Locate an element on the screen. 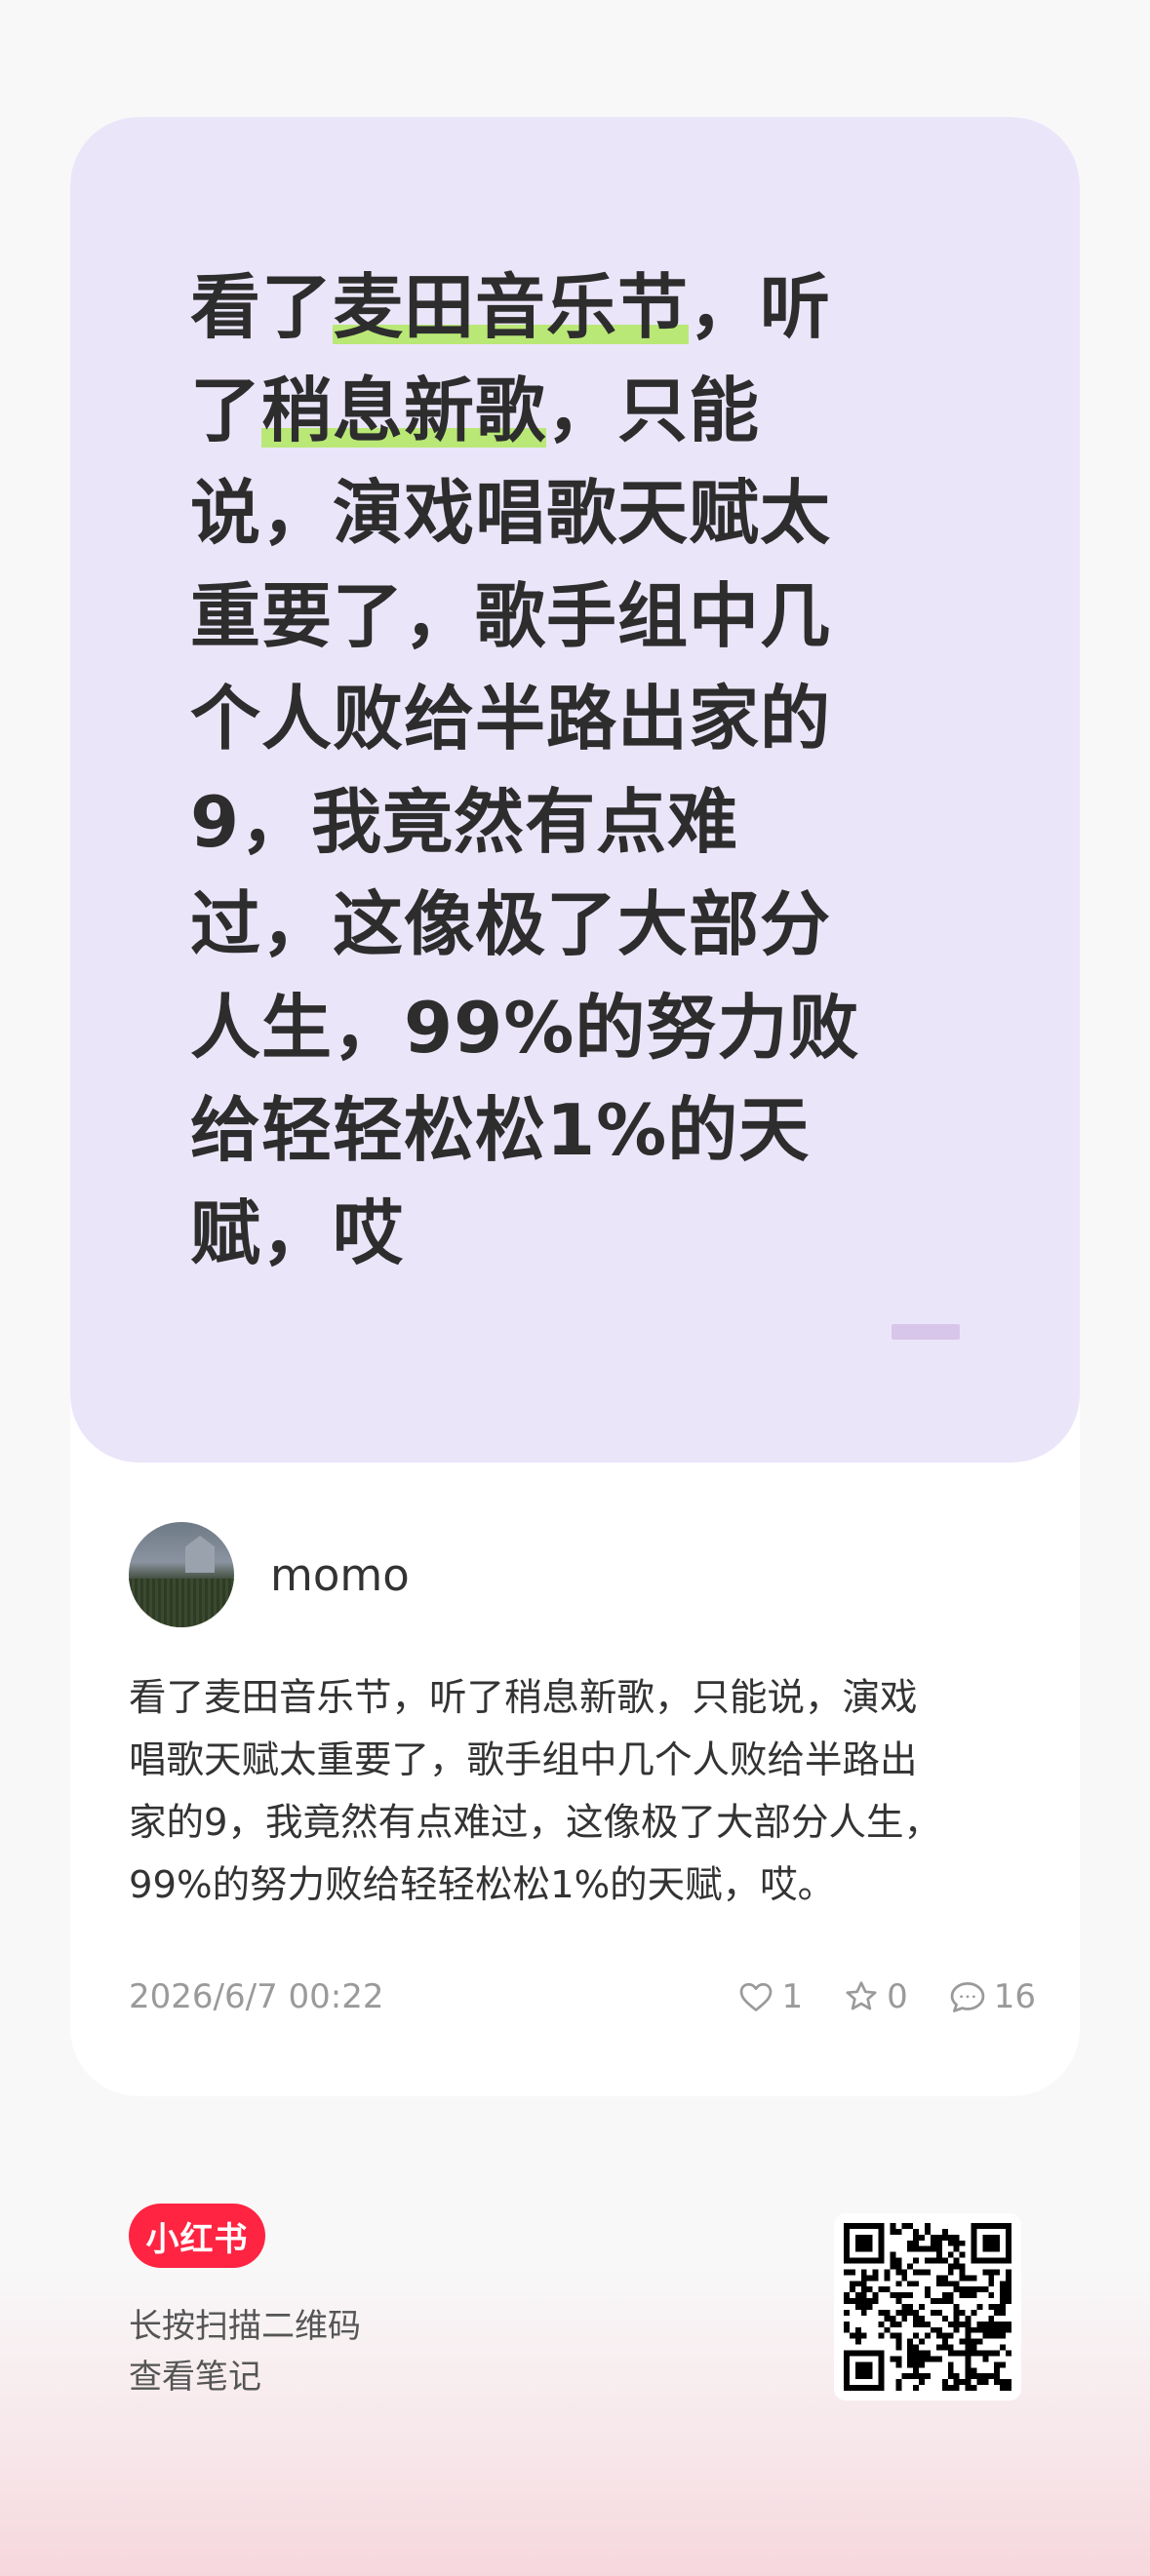  cover-text-line: 9，我竟然有点难 is located at coordinates (541, 823).